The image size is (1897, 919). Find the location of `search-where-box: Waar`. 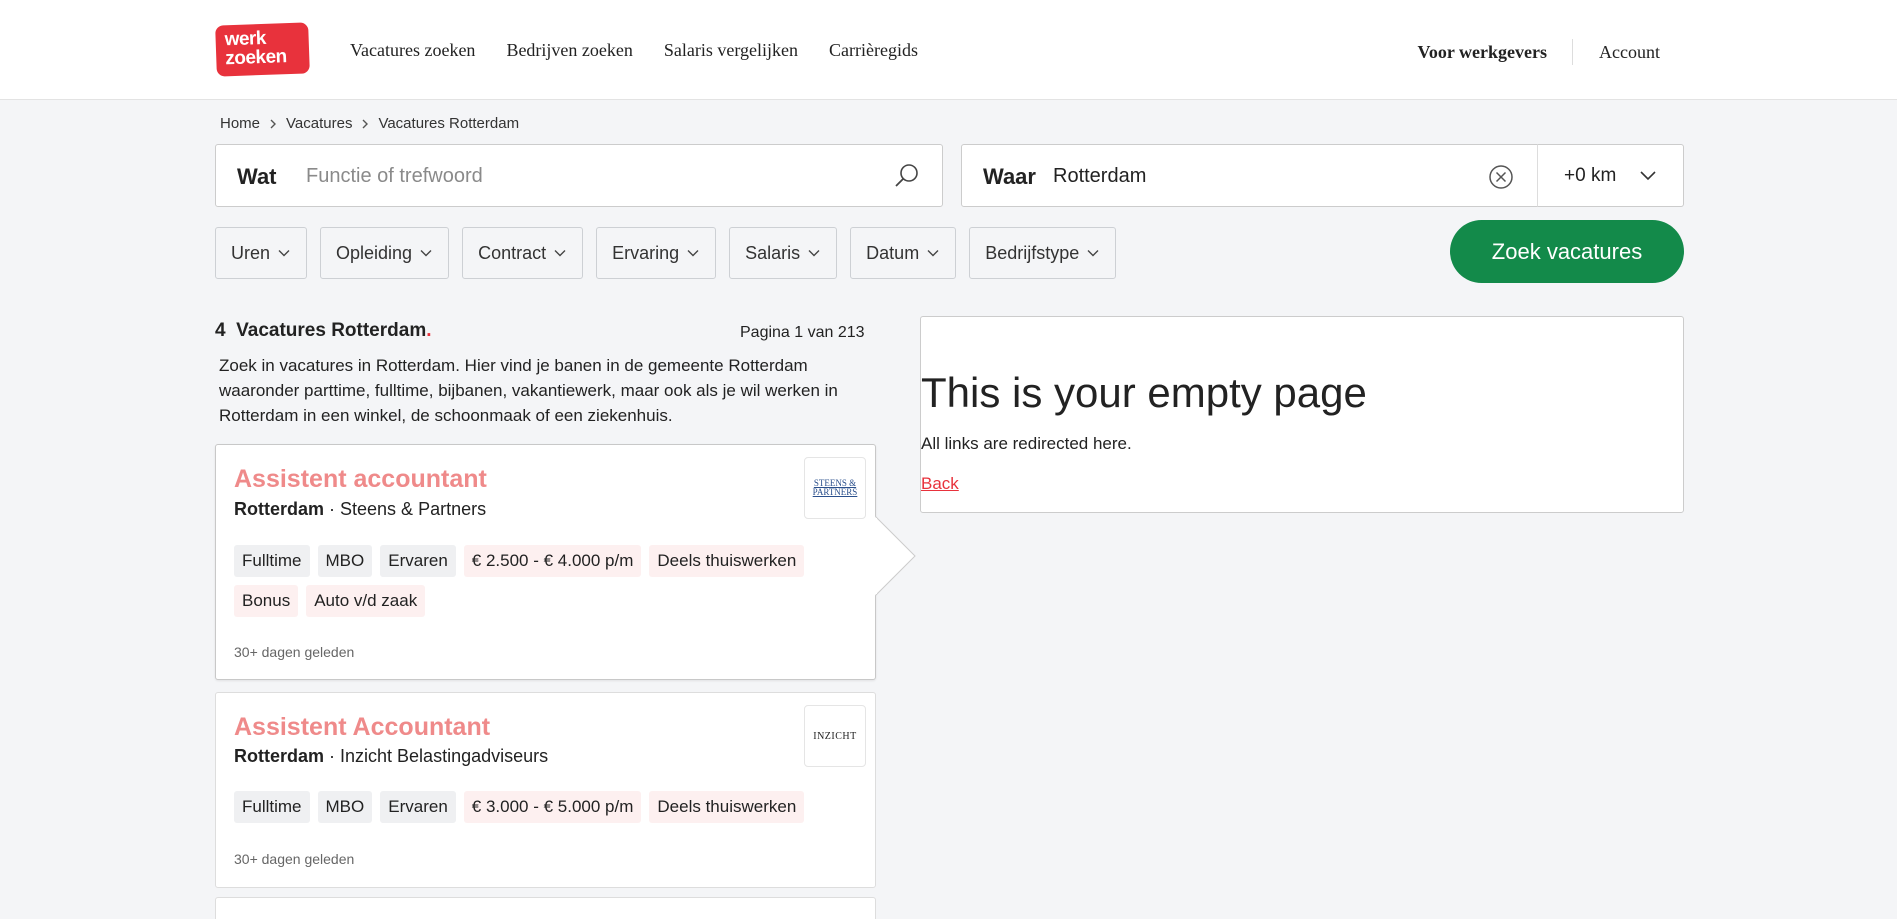

search-where-box: Waar is located at coordinates (1249, 175).